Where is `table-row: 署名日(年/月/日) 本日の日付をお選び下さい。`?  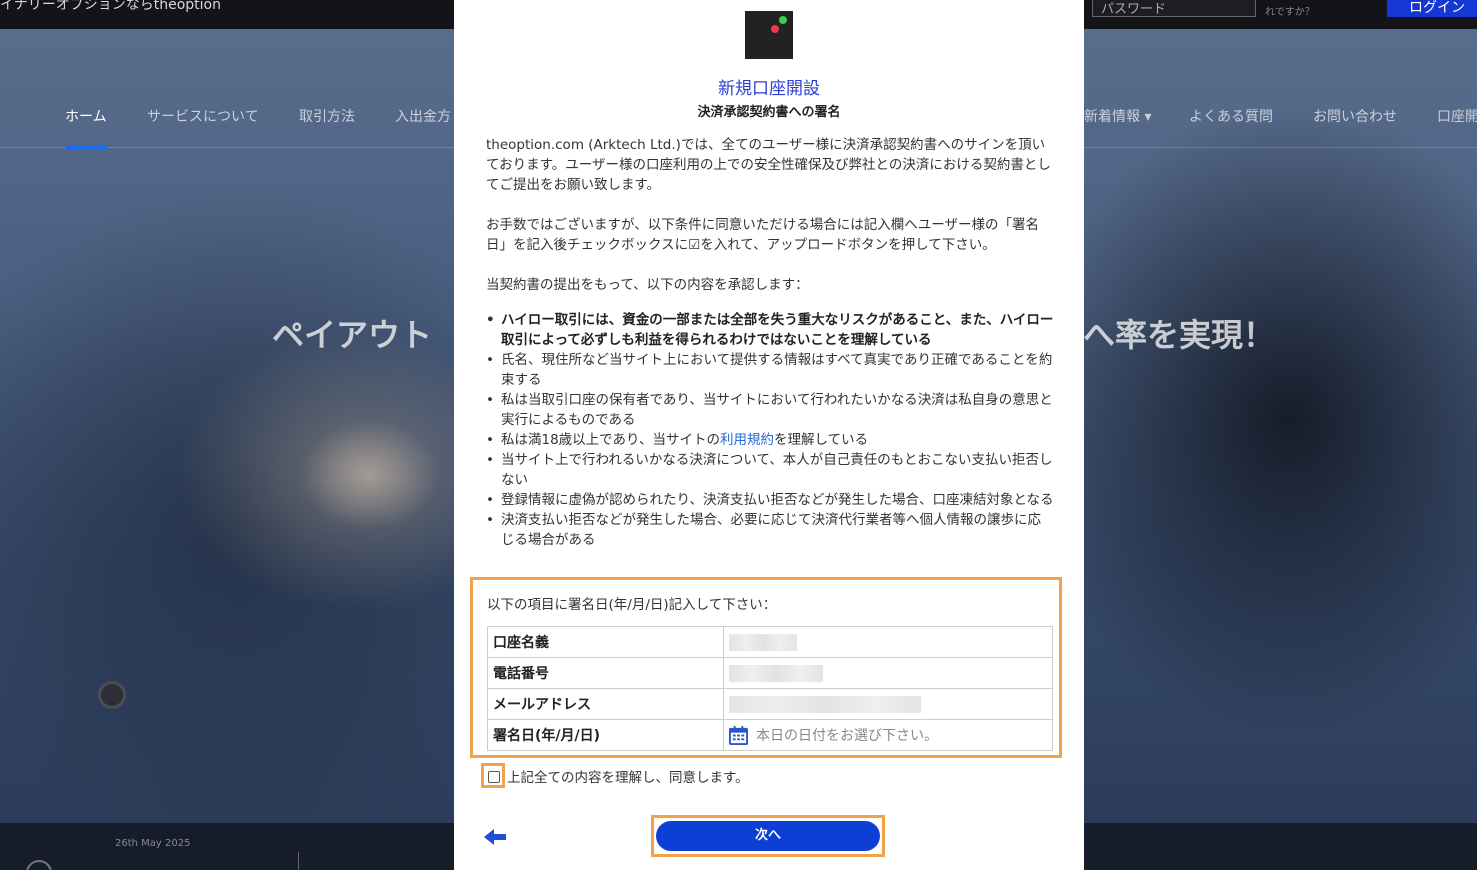 table-row: 署名日(年/月/日) 本日の日付をお選び下さい。 is located at coordinates (770, 735).